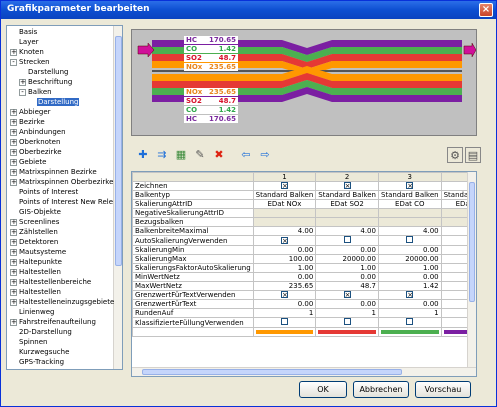 The image size is (497, 407). Describe the element at coordinates (471, 270) in the screenshot. I see `grid-vertical-scrollbar` at that location.